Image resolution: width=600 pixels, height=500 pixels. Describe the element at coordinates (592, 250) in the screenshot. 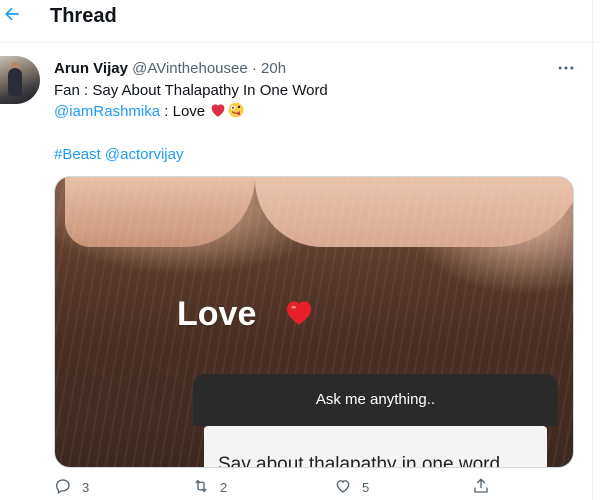

I see `column-border` at that location.